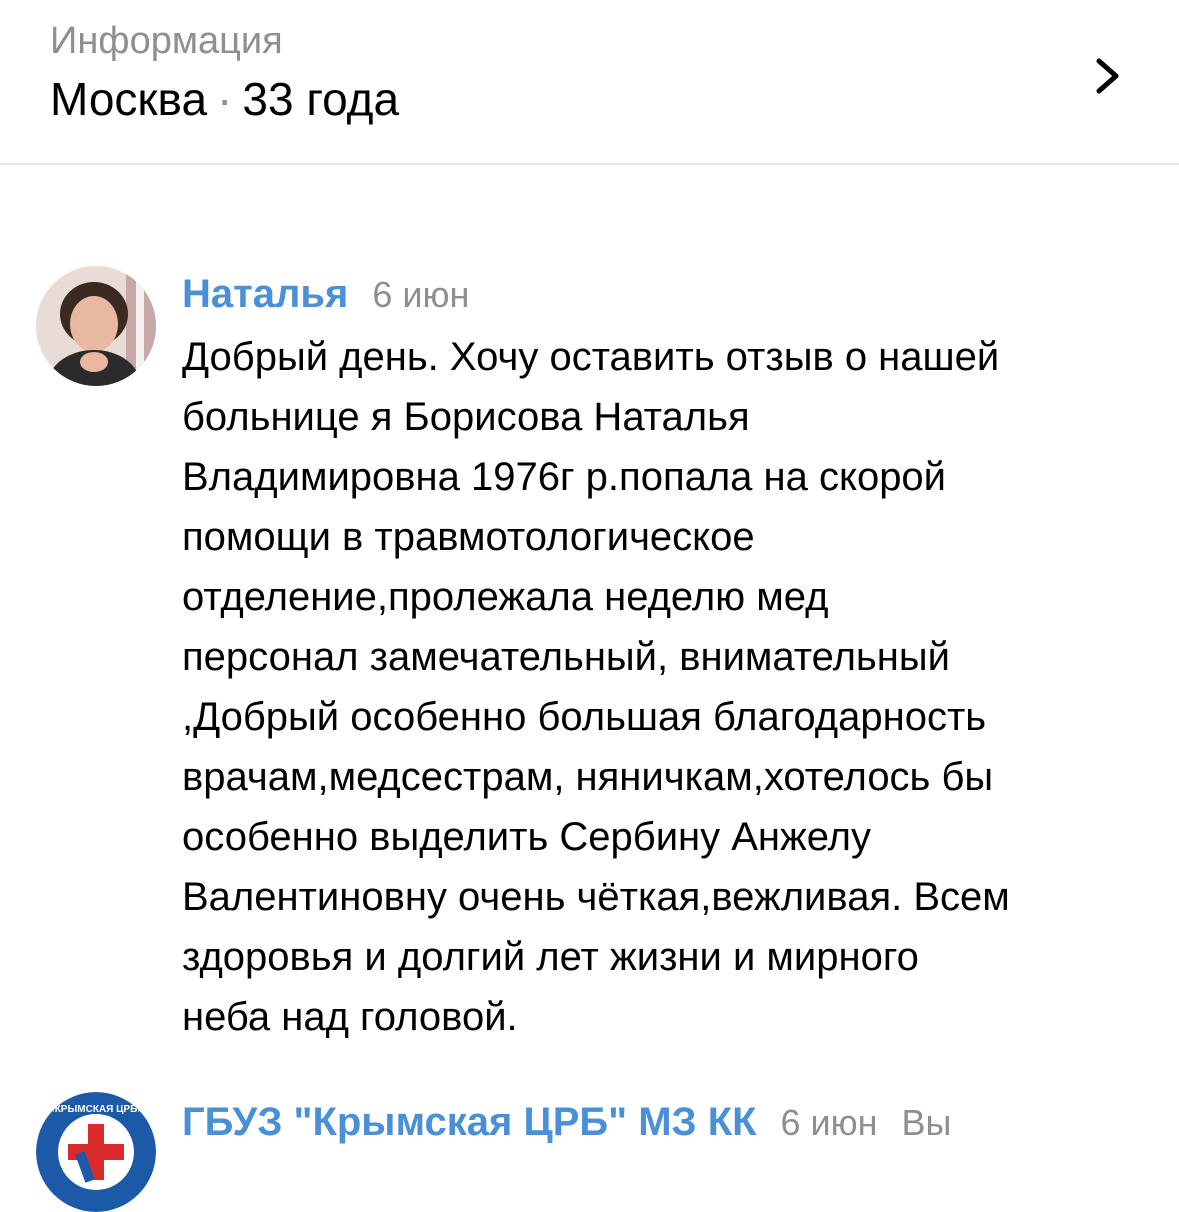 This screenshot has height=1212, width=1179. Describe the element at coordinates (588, 777) in the screenshot. I see `comment-text-line: врачам,медсестрам, няничкам,хотелось бы` at that location.